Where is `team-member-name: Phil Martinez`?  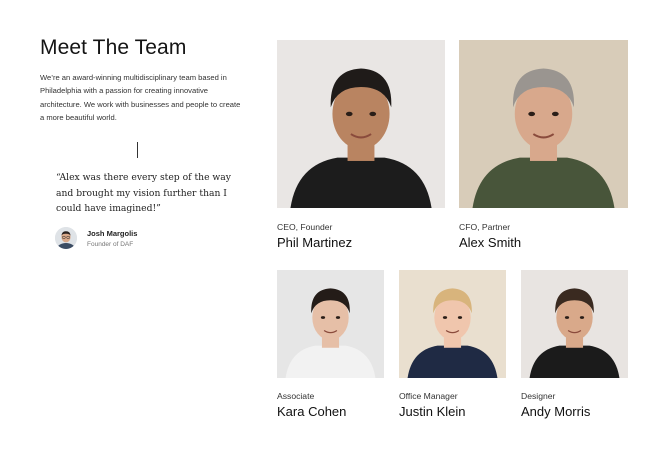 team-member-name: Phil Martinez is located at coordinates (315, 242).